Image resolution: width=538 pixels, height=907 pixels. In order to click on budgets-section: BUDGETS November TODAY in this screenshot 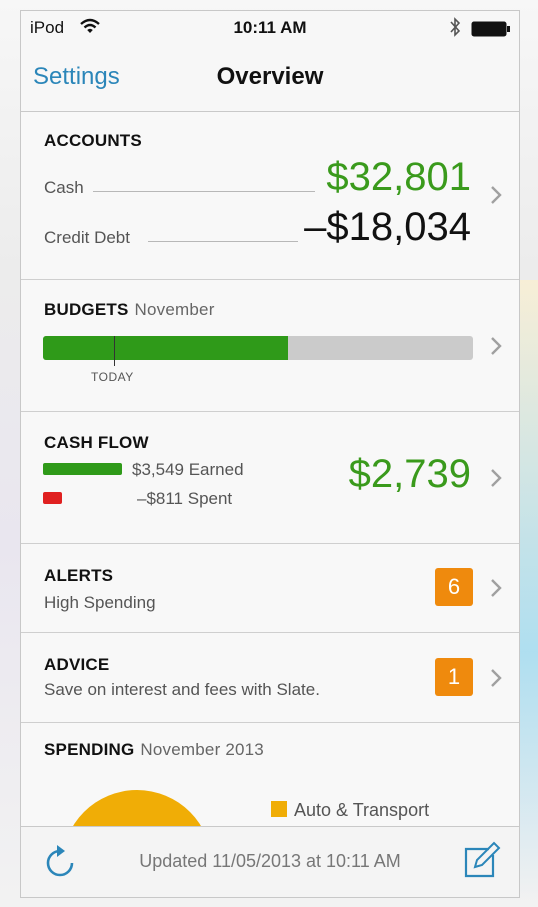, I will do `click(270, 346)`.